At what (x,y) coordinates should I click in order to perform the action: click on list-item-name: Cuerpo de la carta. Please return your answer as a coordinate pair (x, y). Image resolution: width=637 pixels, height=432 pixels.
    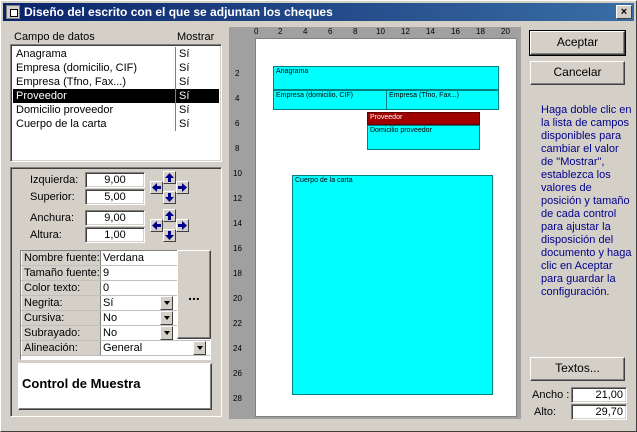
    Looking at the image, I should click on (61, 124).